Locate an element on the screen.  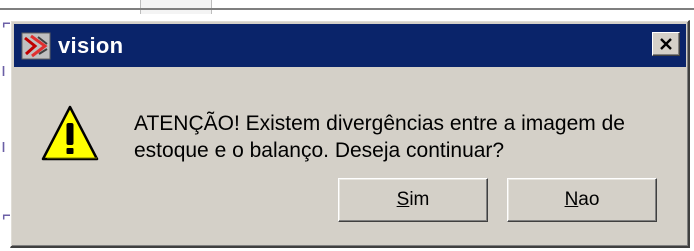
yes-button-mnemonic: S is located at coordinates (403, 199).